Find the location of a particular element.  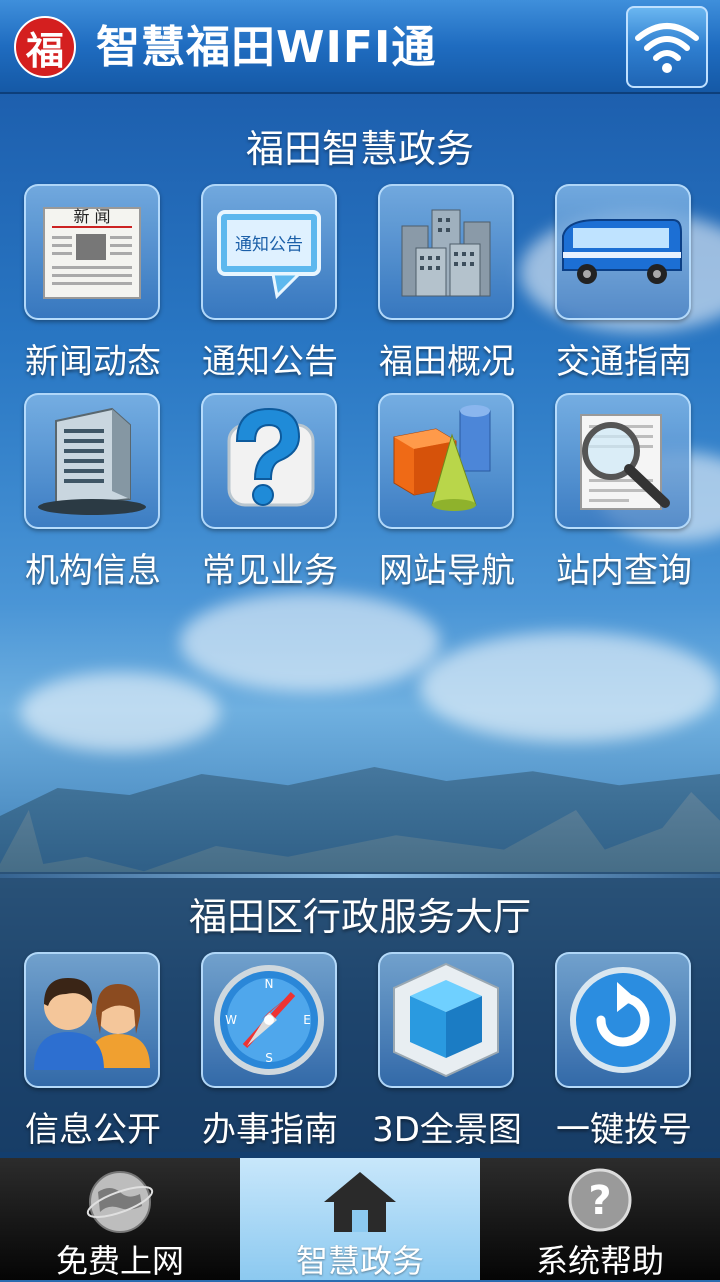

tile-overview is located at coordinates (446, 252).